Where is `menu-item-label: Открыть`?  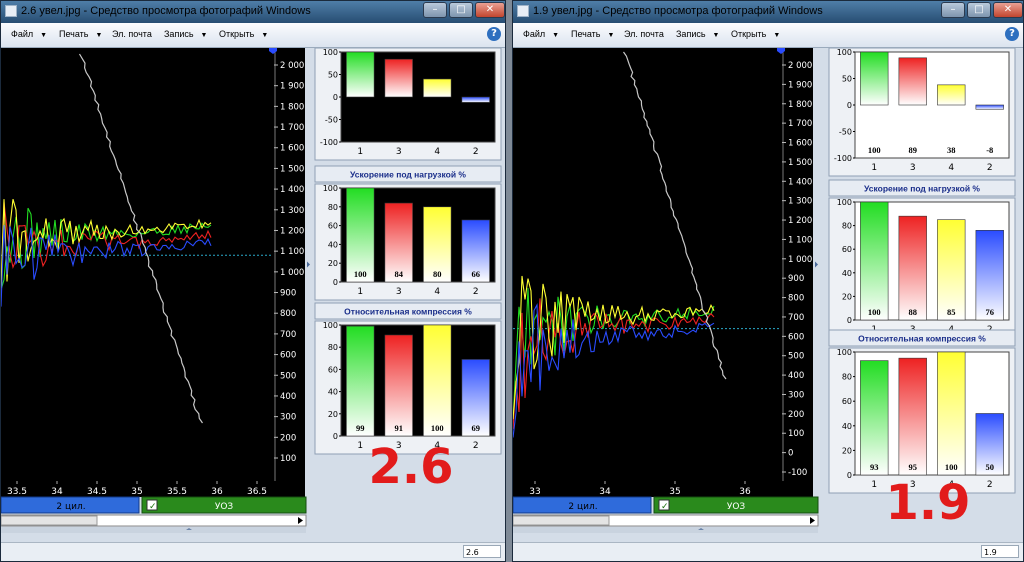
menu-item-label: Открыть is located at coordinates (237, 34).